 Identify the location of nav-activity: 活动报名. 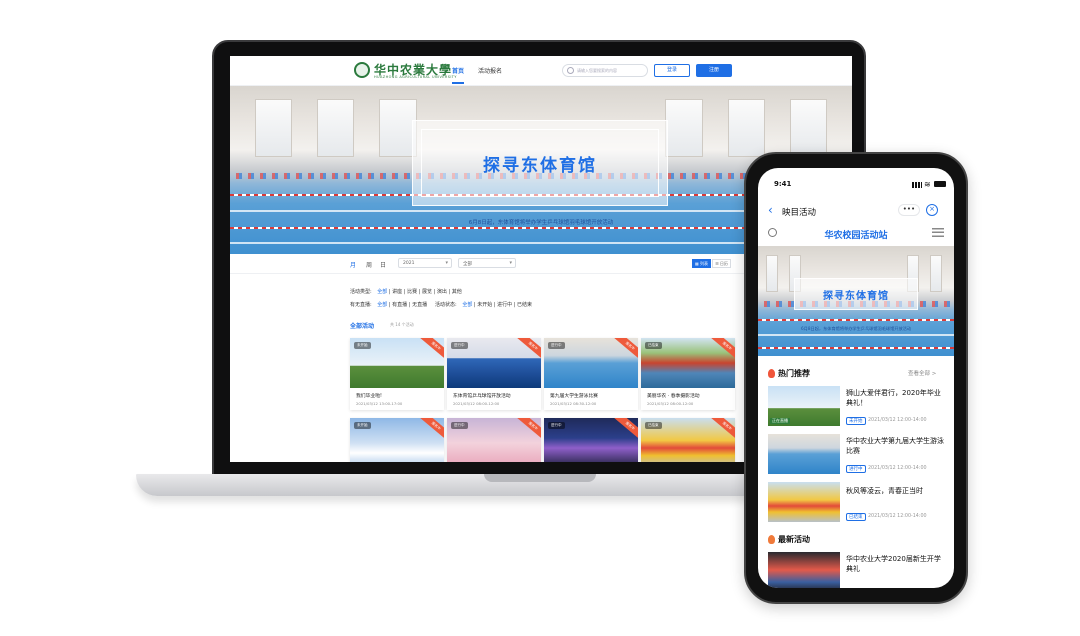
(490, 70).